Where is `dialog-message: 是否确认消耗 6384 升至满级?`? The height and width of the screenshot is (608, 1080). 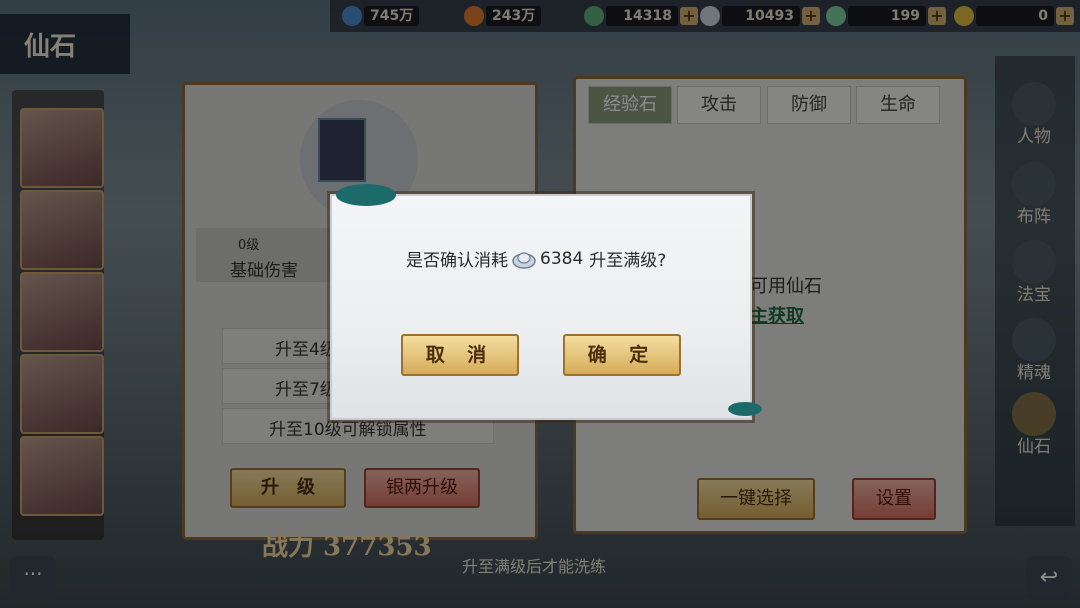
dialog-message: 是否确认消耗 6384 升至满级? is located at coordinates (536, 260).